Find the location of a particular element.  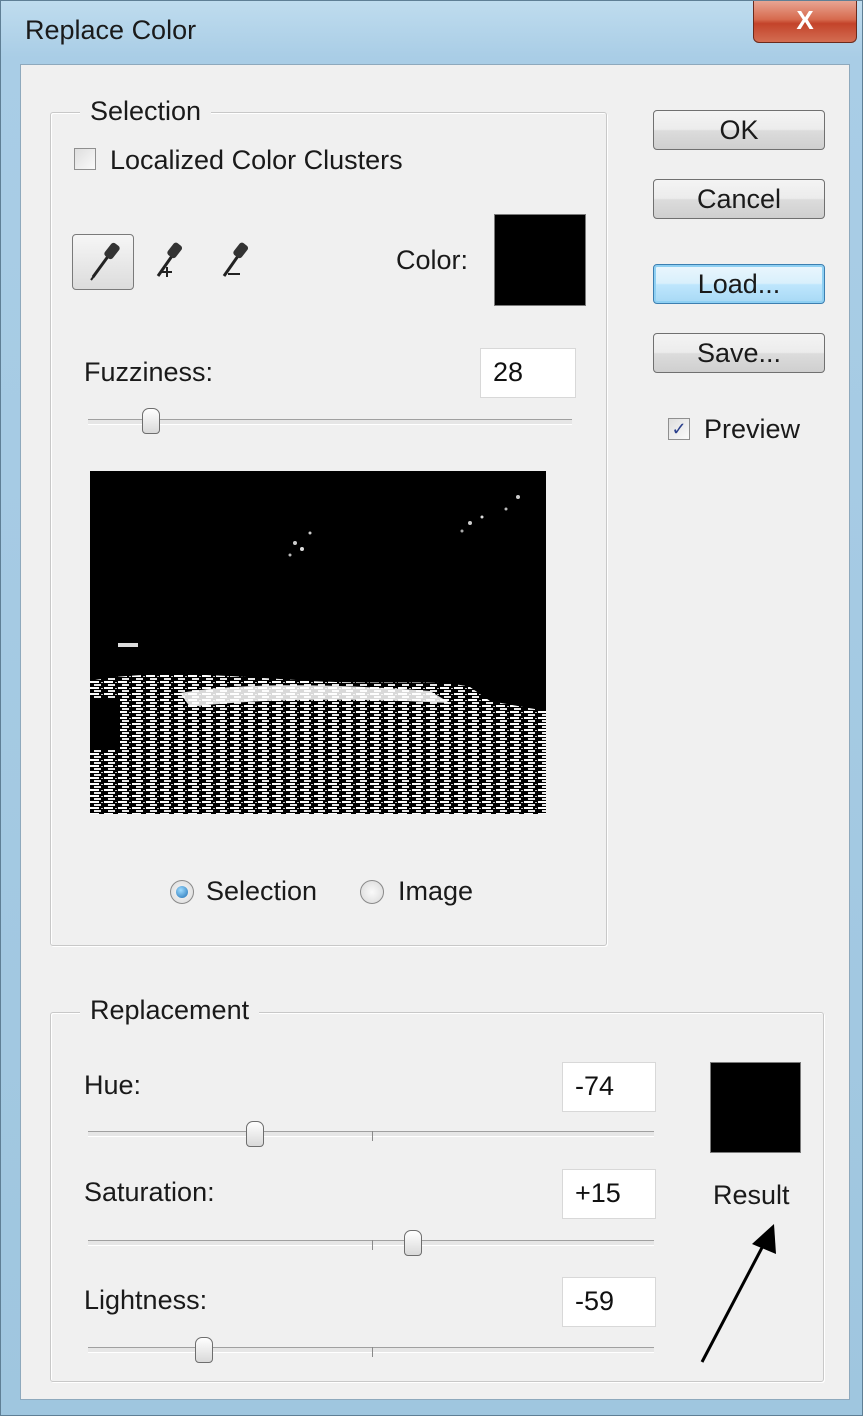

fuzziness-input: 28 is located at coordinates (528, 373).